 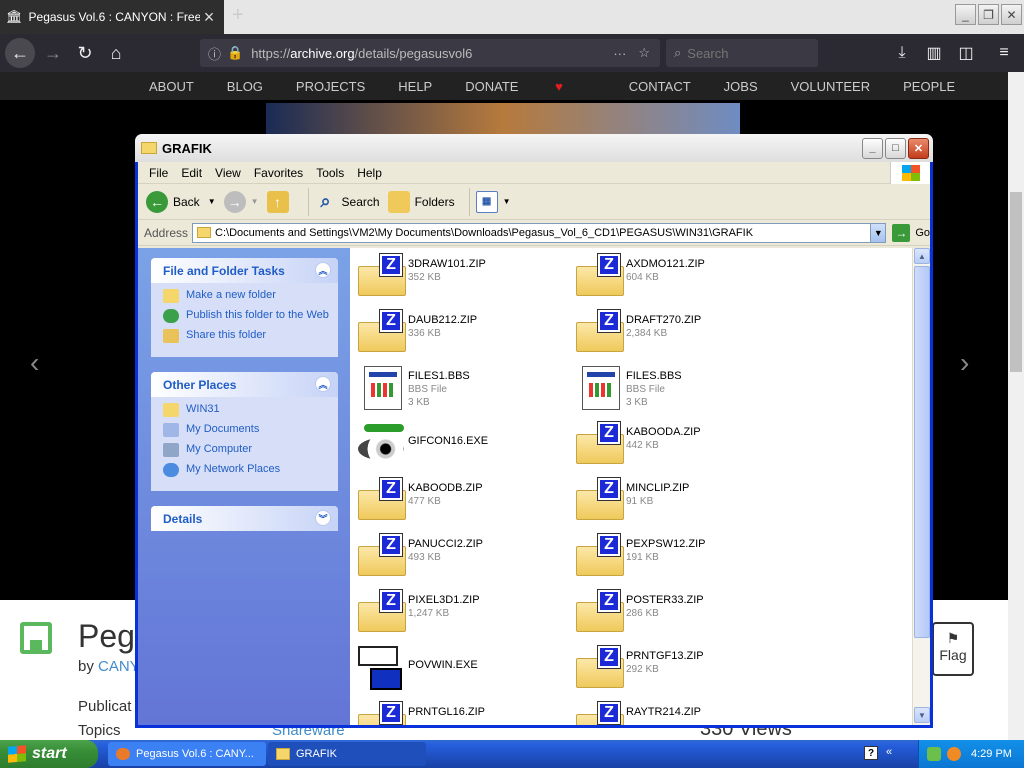 I want to click on nav-projects: PROJECTS, so click(x=330, y=86).